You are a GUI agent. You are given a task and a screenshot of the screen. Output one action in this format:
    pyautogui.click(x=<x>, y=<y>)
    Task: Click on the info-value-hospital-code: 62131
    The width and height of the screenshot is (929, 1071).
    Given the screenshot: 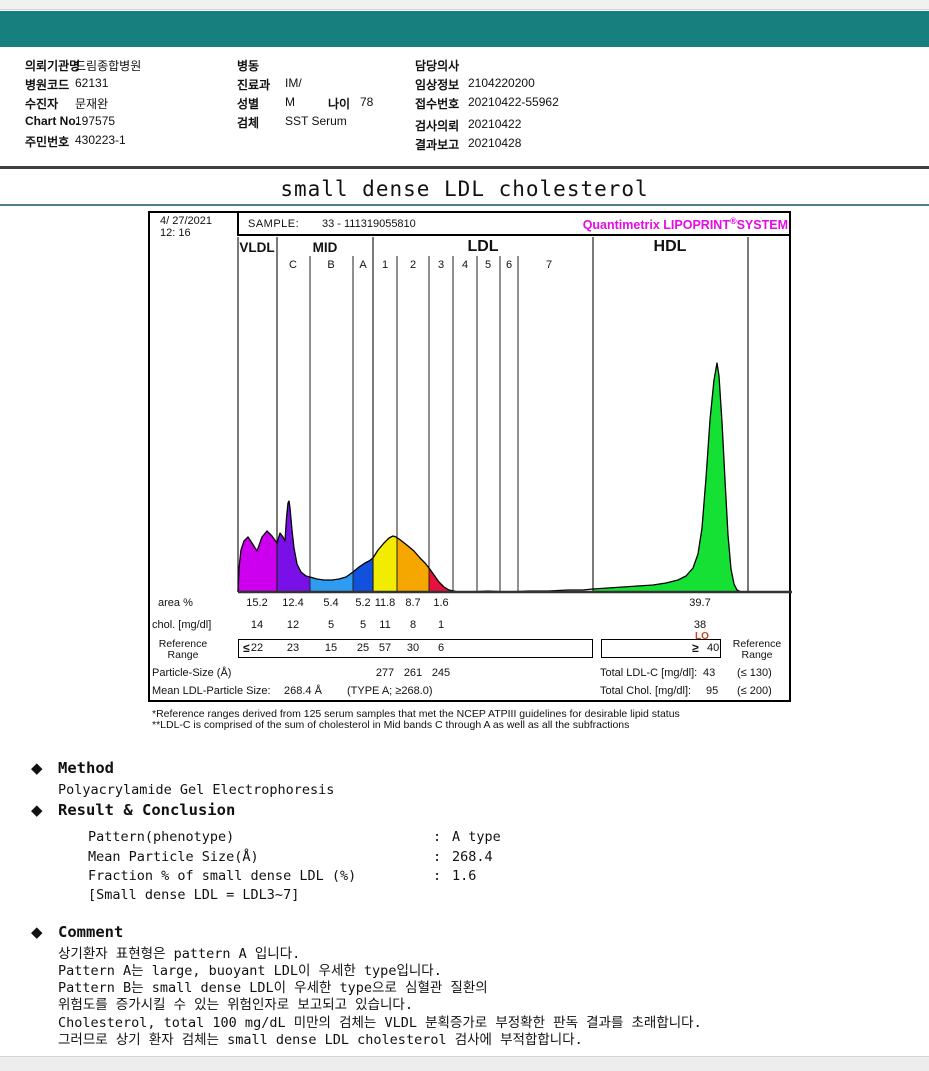 What is the action you would take?
    pyautogui.click(x=92, y=83)
    